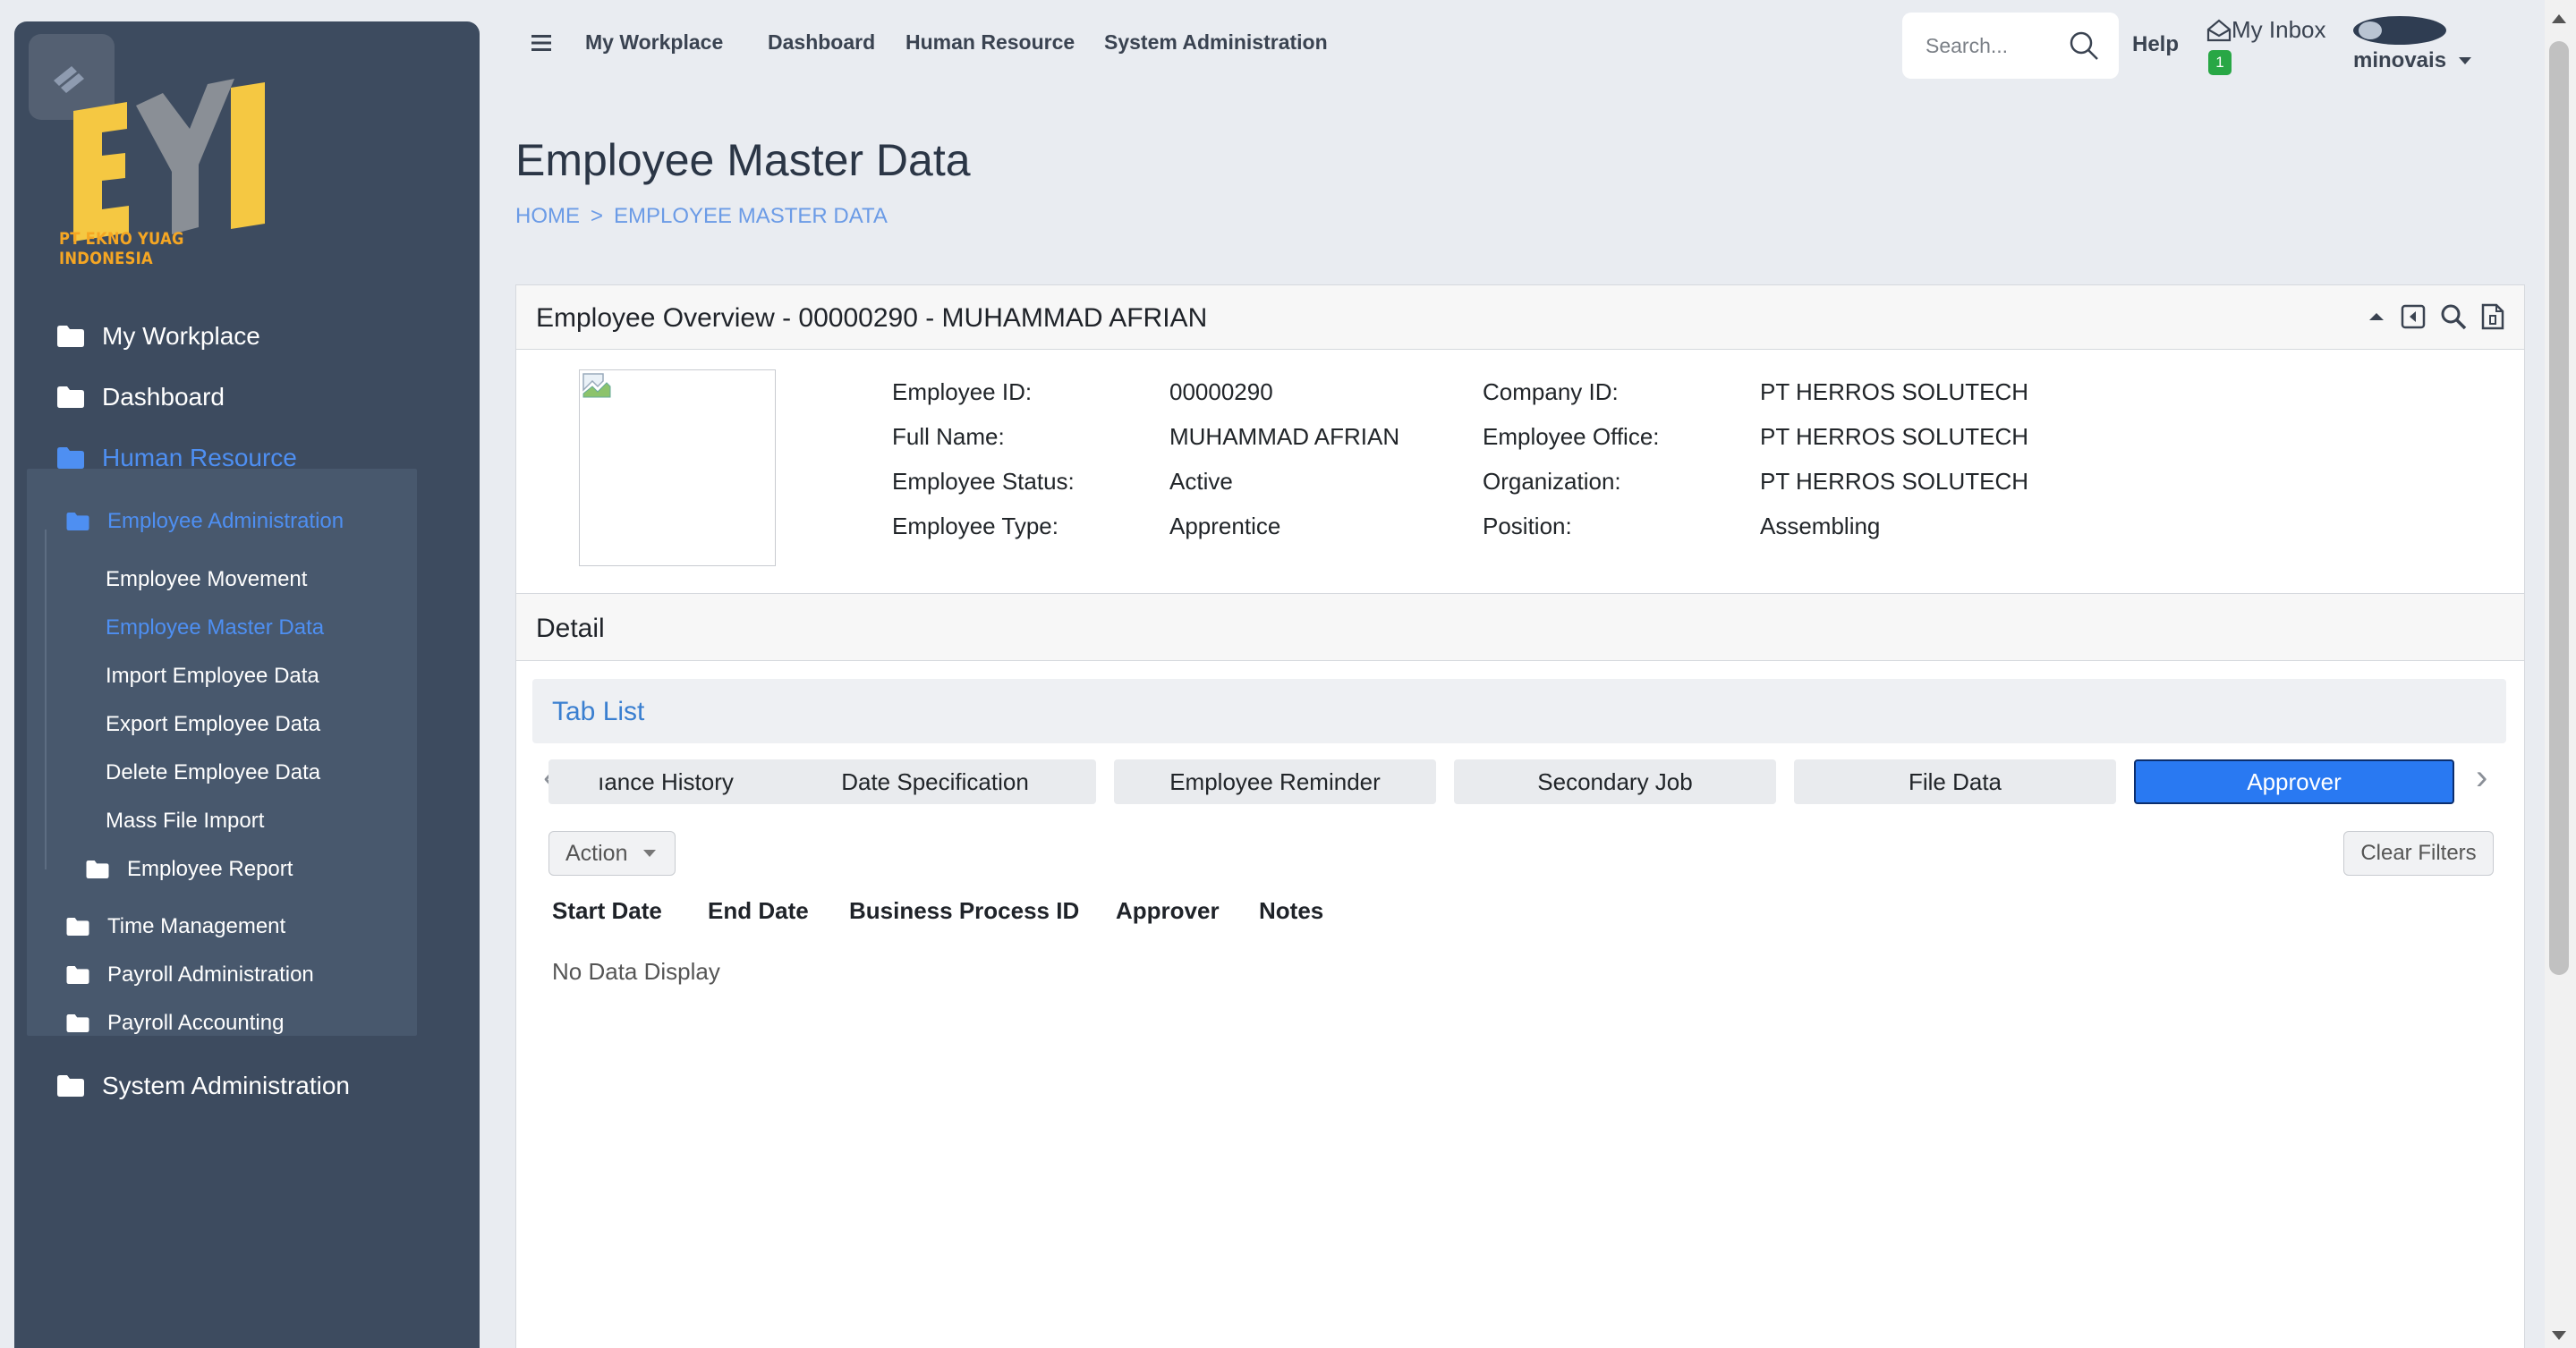 This screenshot has height=1348, width=2576. What do you see at coordinates (2559, 18) in the screenshot?
I see `scroll-up-icon` at bounding box center [2559, 18].